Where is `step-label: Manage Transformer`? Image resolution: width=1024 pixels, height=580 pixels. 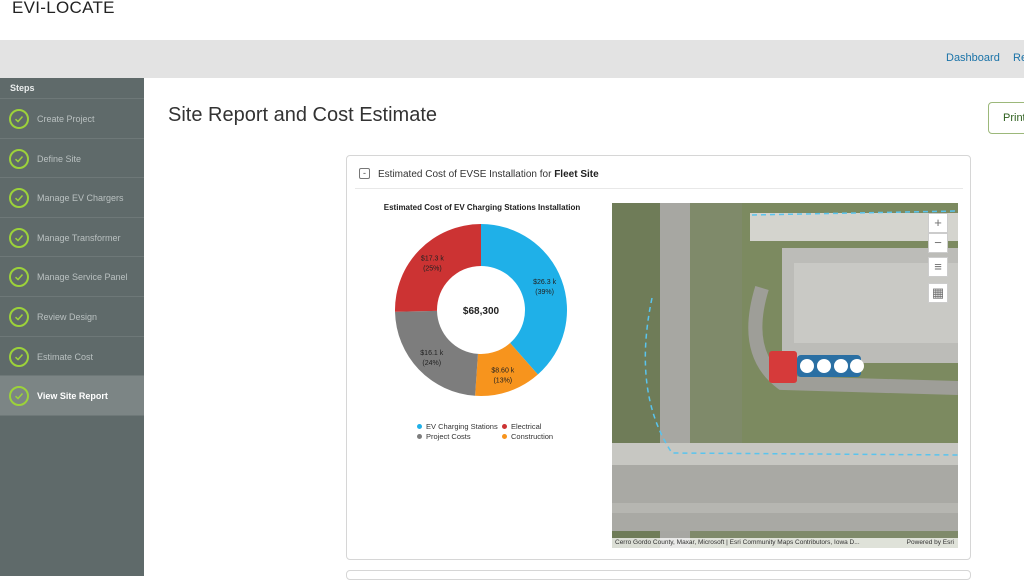 step-label: Manage Transformer is located at coordinates (79, 237).